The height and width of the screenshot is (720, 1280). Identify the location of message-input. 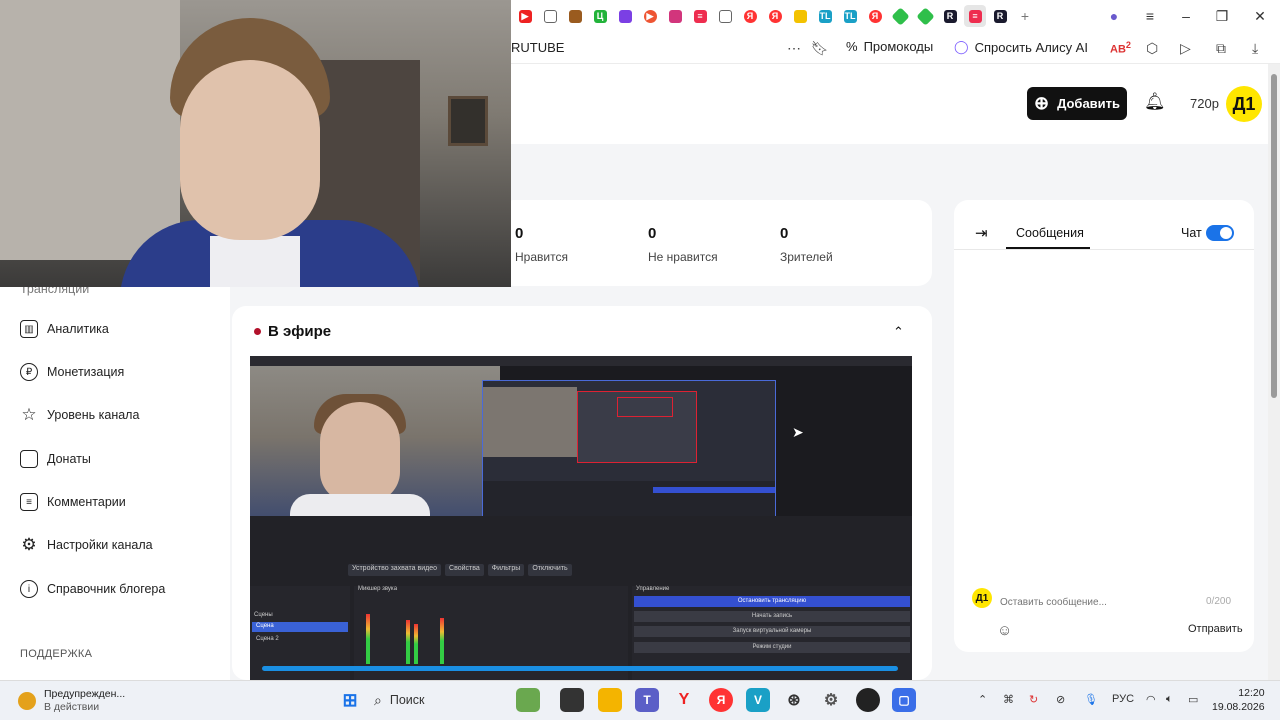
(1119, 602).